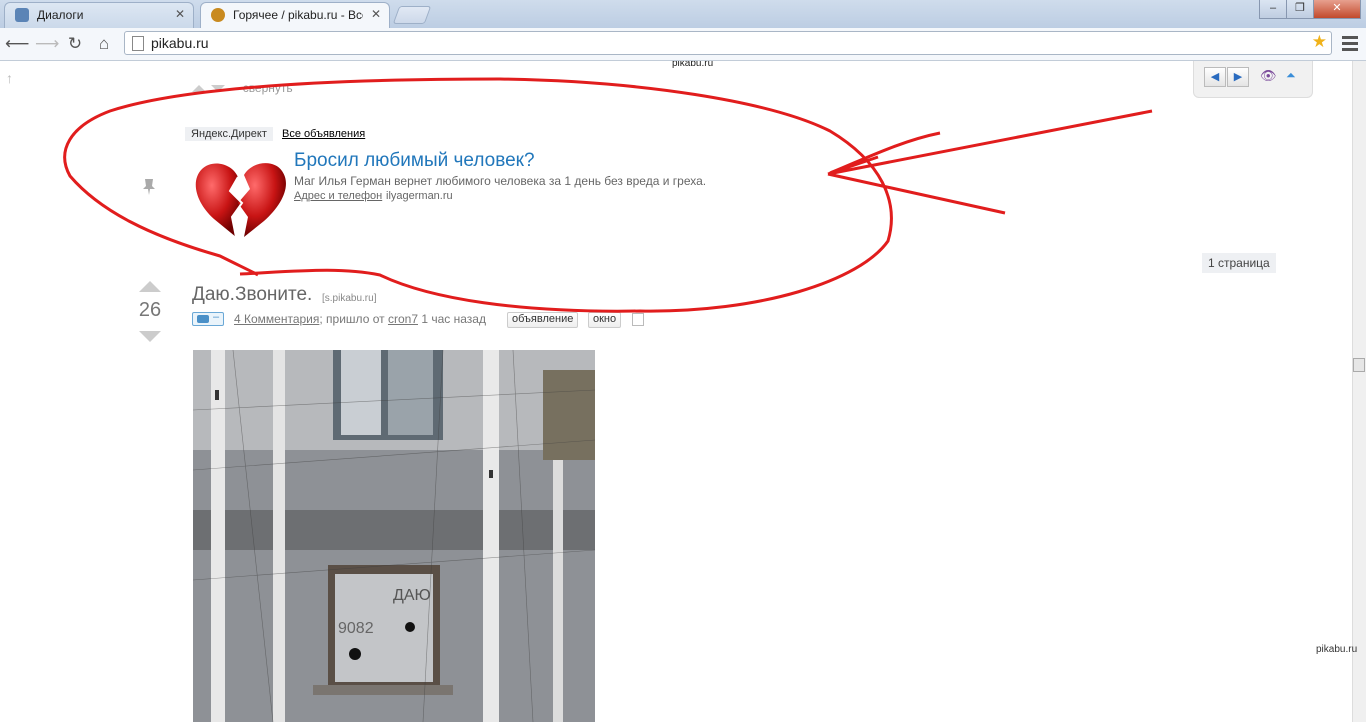 Image resolution: width=1366 pixels, height=722 pixels. I want to click on comments-link: 4 Комментария, so click(276, 319).